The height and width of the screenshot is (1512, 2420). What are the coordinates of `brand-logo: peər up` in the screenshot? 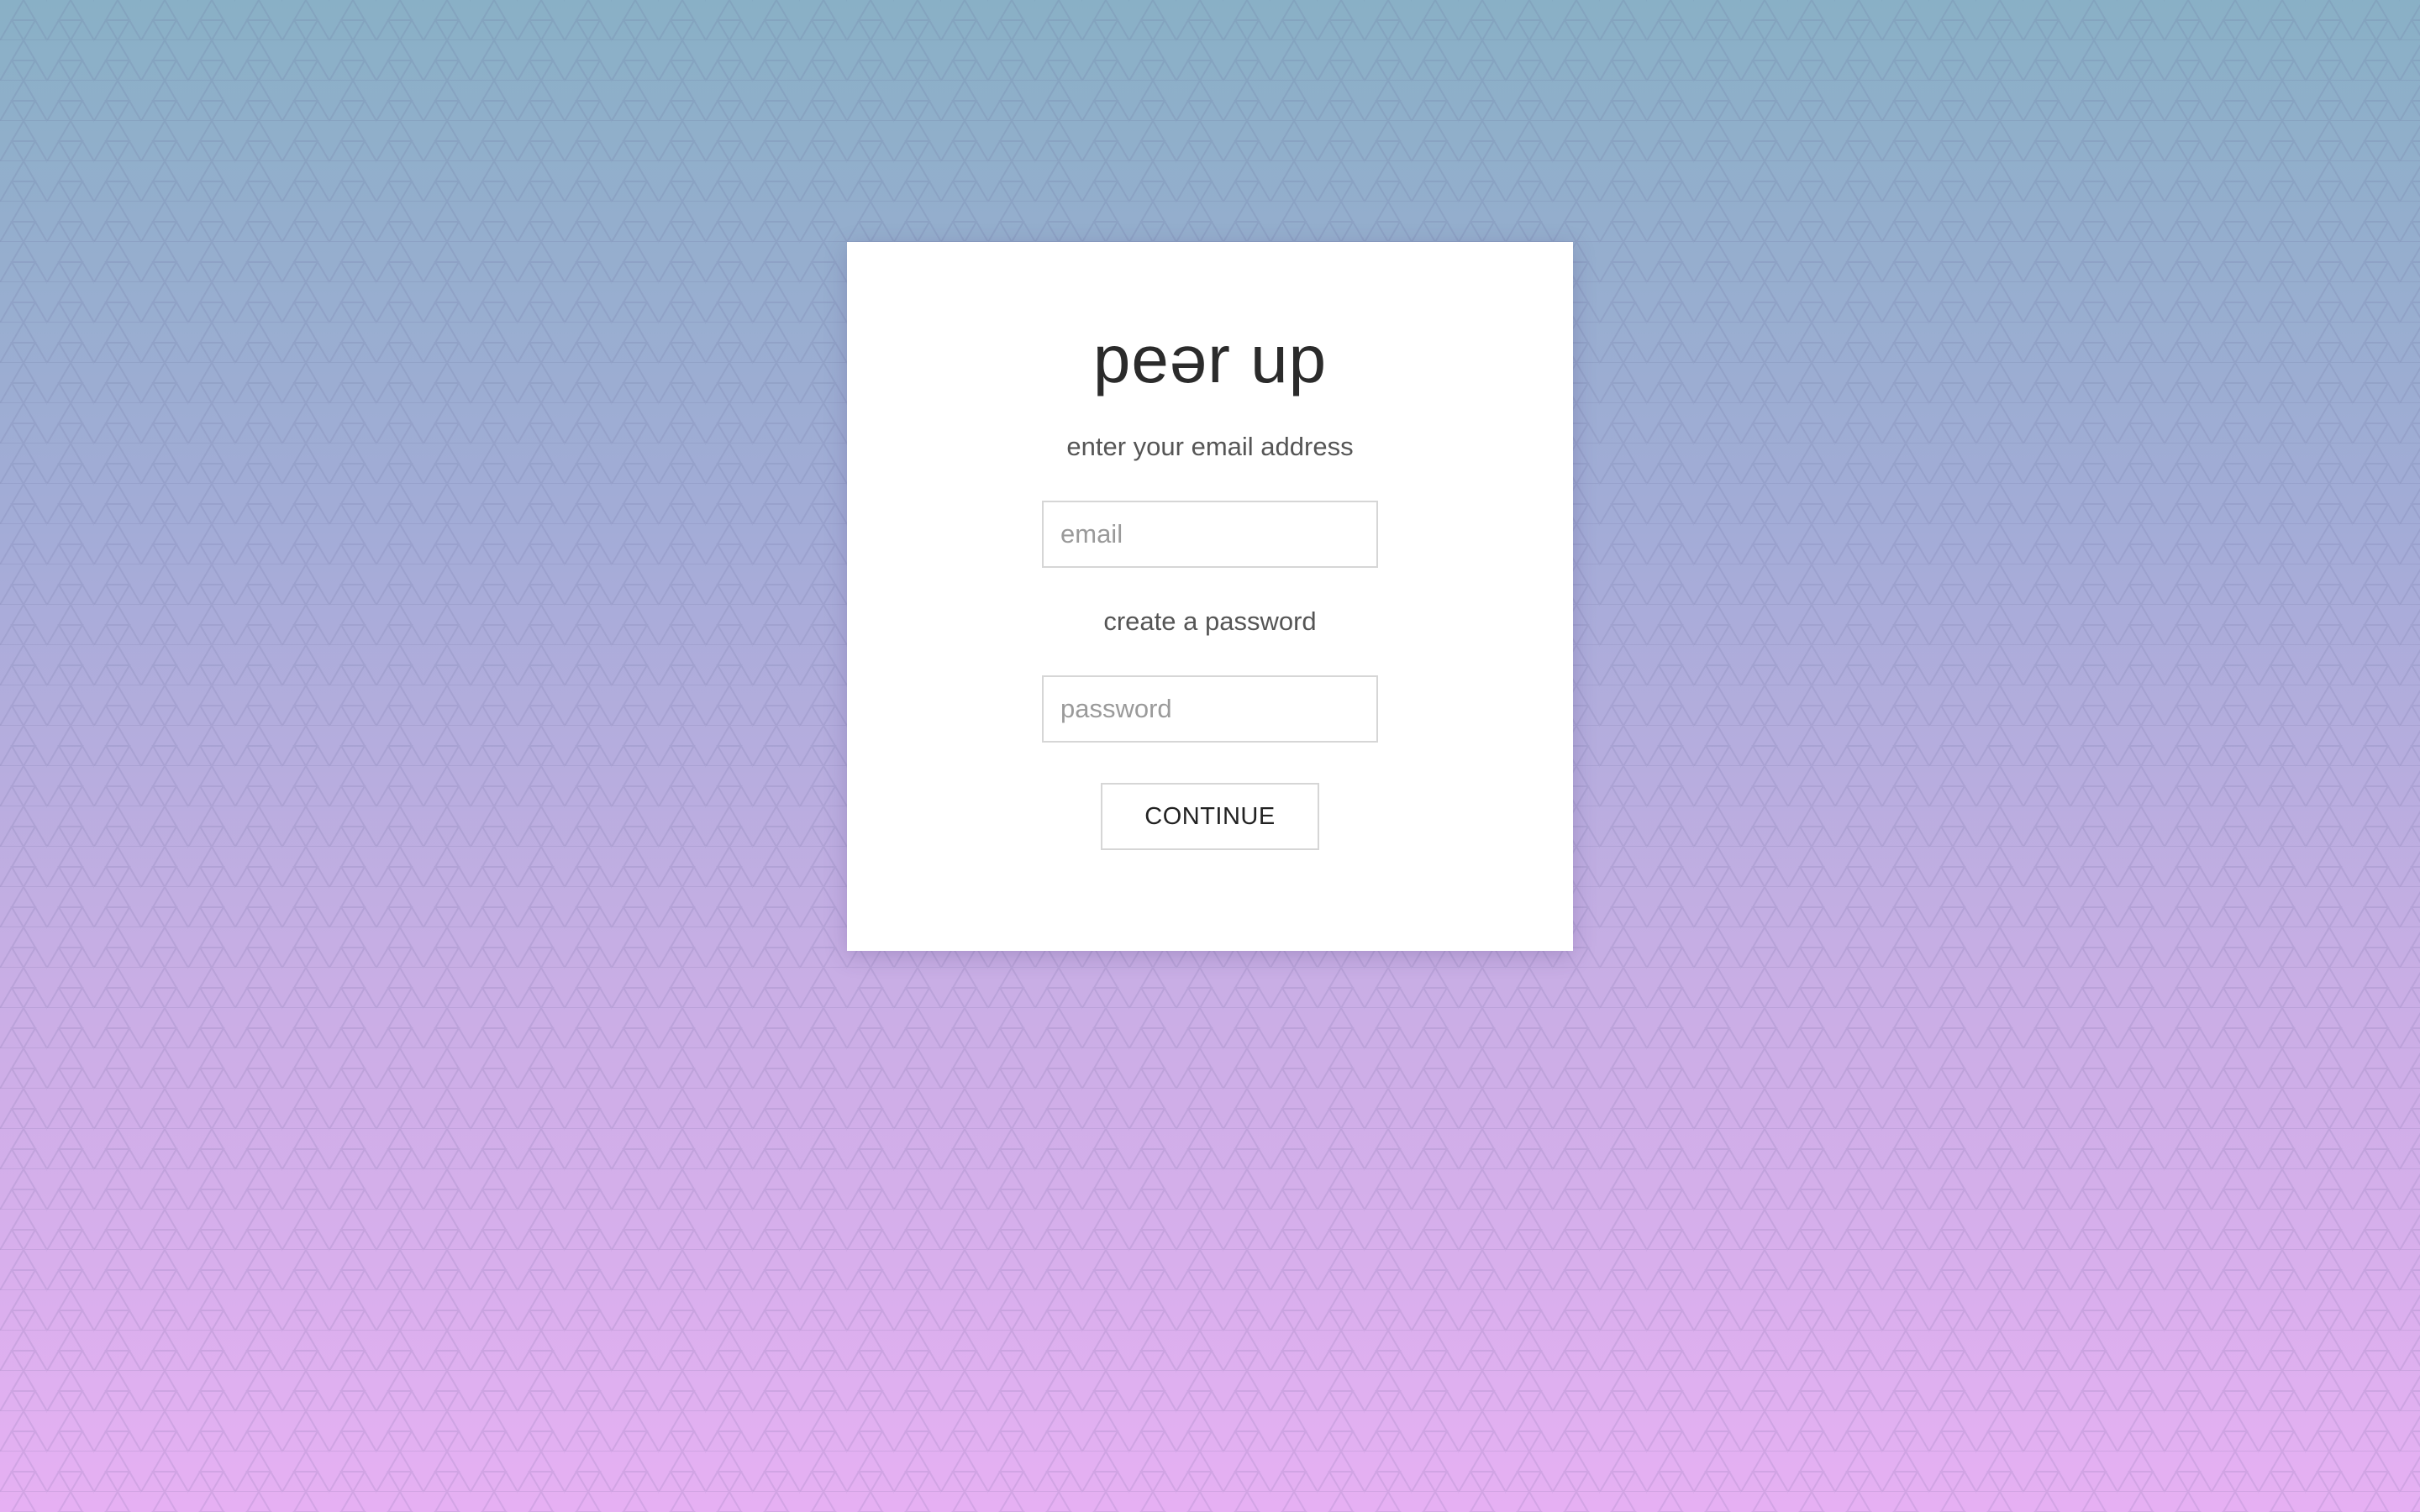 It's located at (1210, 359).